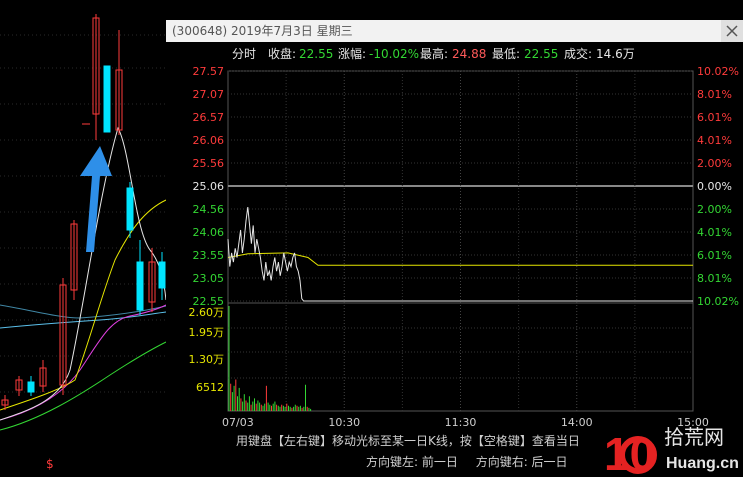  What do you see at coordinates (577, 422) in the screenshot?
I see `time-axis-label: 14:00` at bounding box center [577, 422].